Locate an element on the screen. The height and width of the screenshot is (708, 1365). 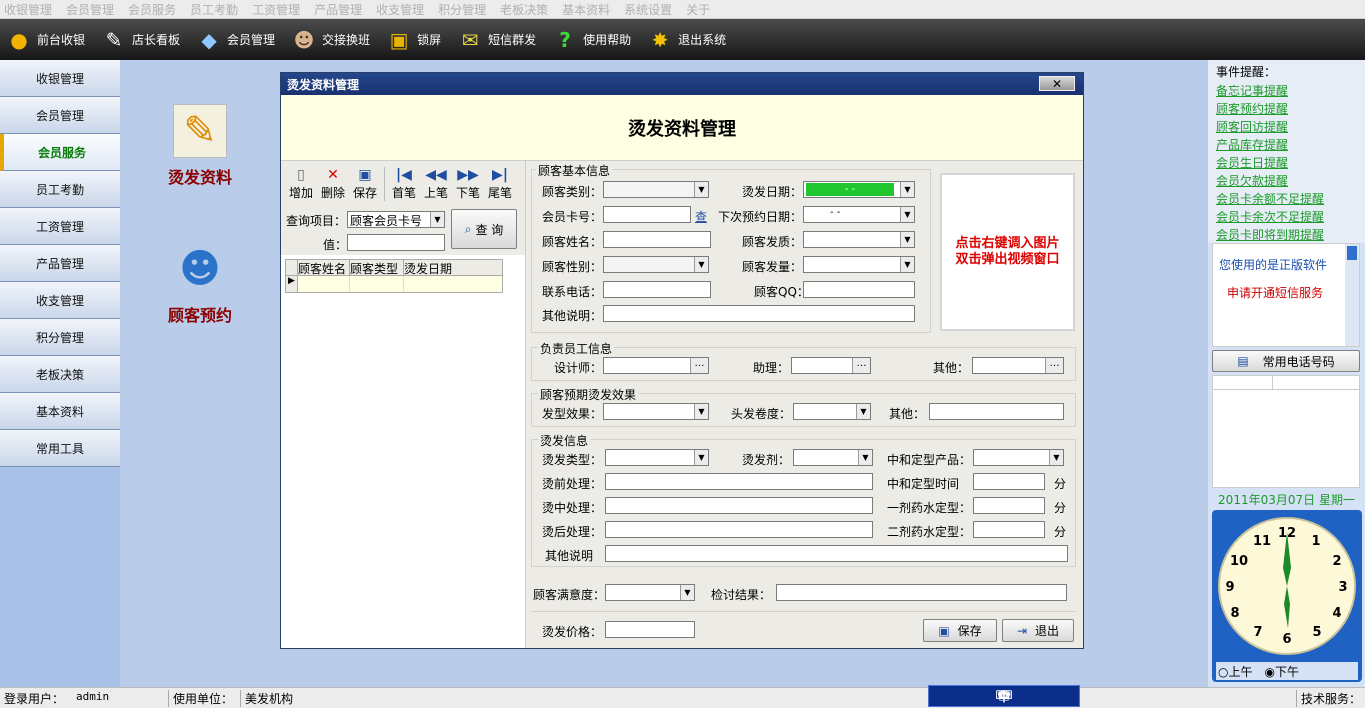
neutral-time-input is located at coordinates (1009, 481).